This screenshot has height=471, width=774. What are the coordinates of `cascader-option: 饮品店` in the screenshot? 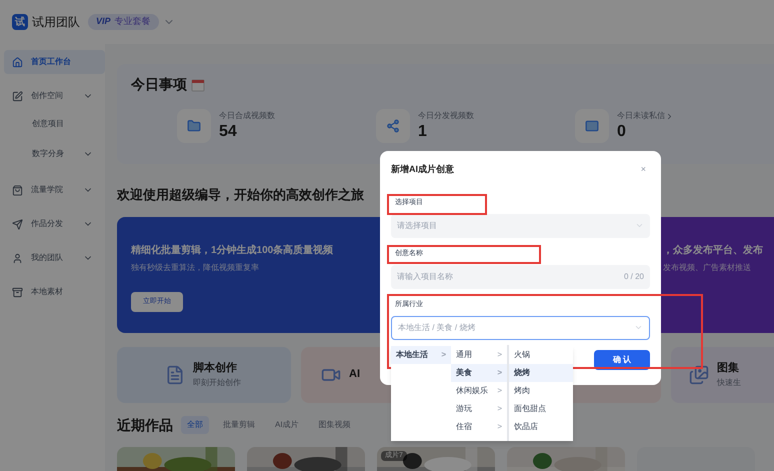 It's located at (541, 427).